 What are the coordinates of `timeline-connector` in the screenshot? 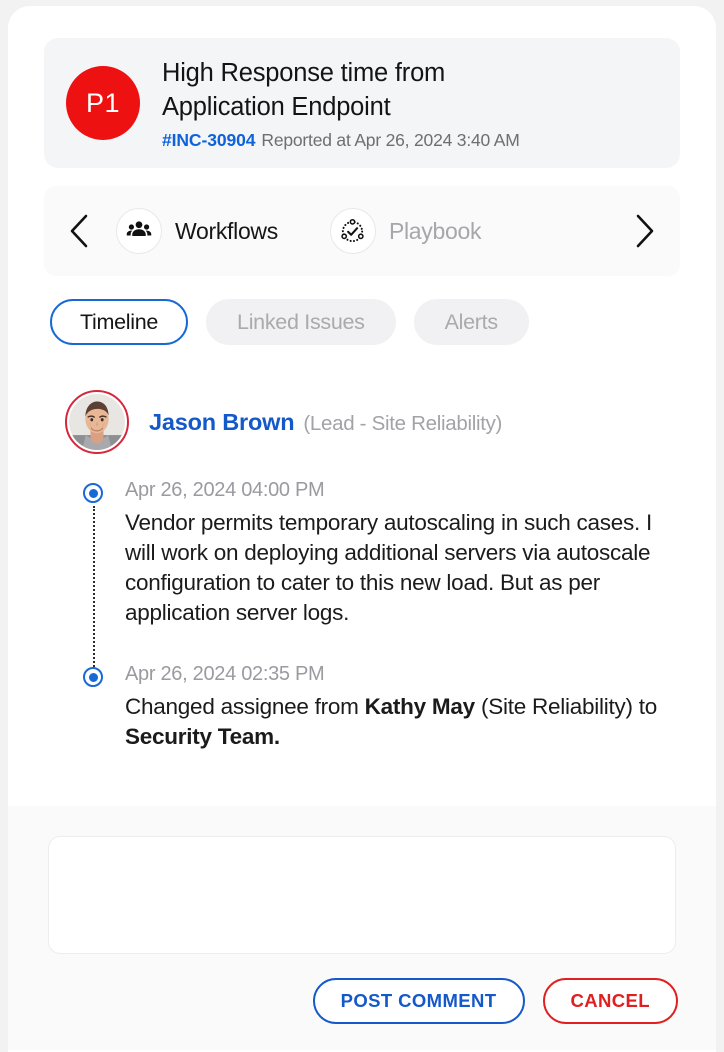 It's located at (93, 596).